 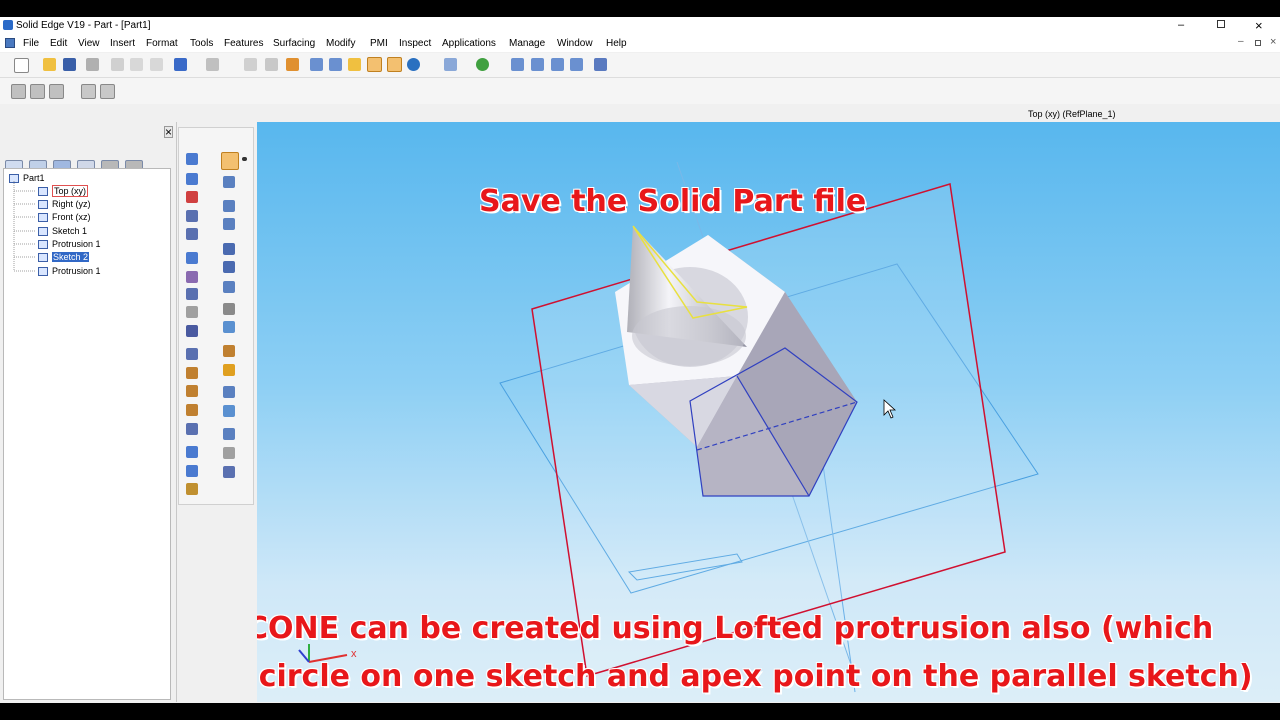 I want to click on thicken-tool-icon, so click(x=229, y=472).